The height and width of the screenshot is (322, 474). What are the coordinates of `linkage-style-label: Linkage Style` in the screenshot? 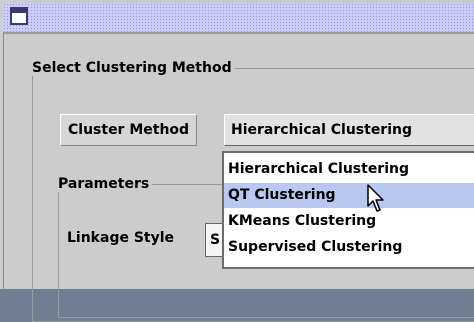 It's located at (121, 238).